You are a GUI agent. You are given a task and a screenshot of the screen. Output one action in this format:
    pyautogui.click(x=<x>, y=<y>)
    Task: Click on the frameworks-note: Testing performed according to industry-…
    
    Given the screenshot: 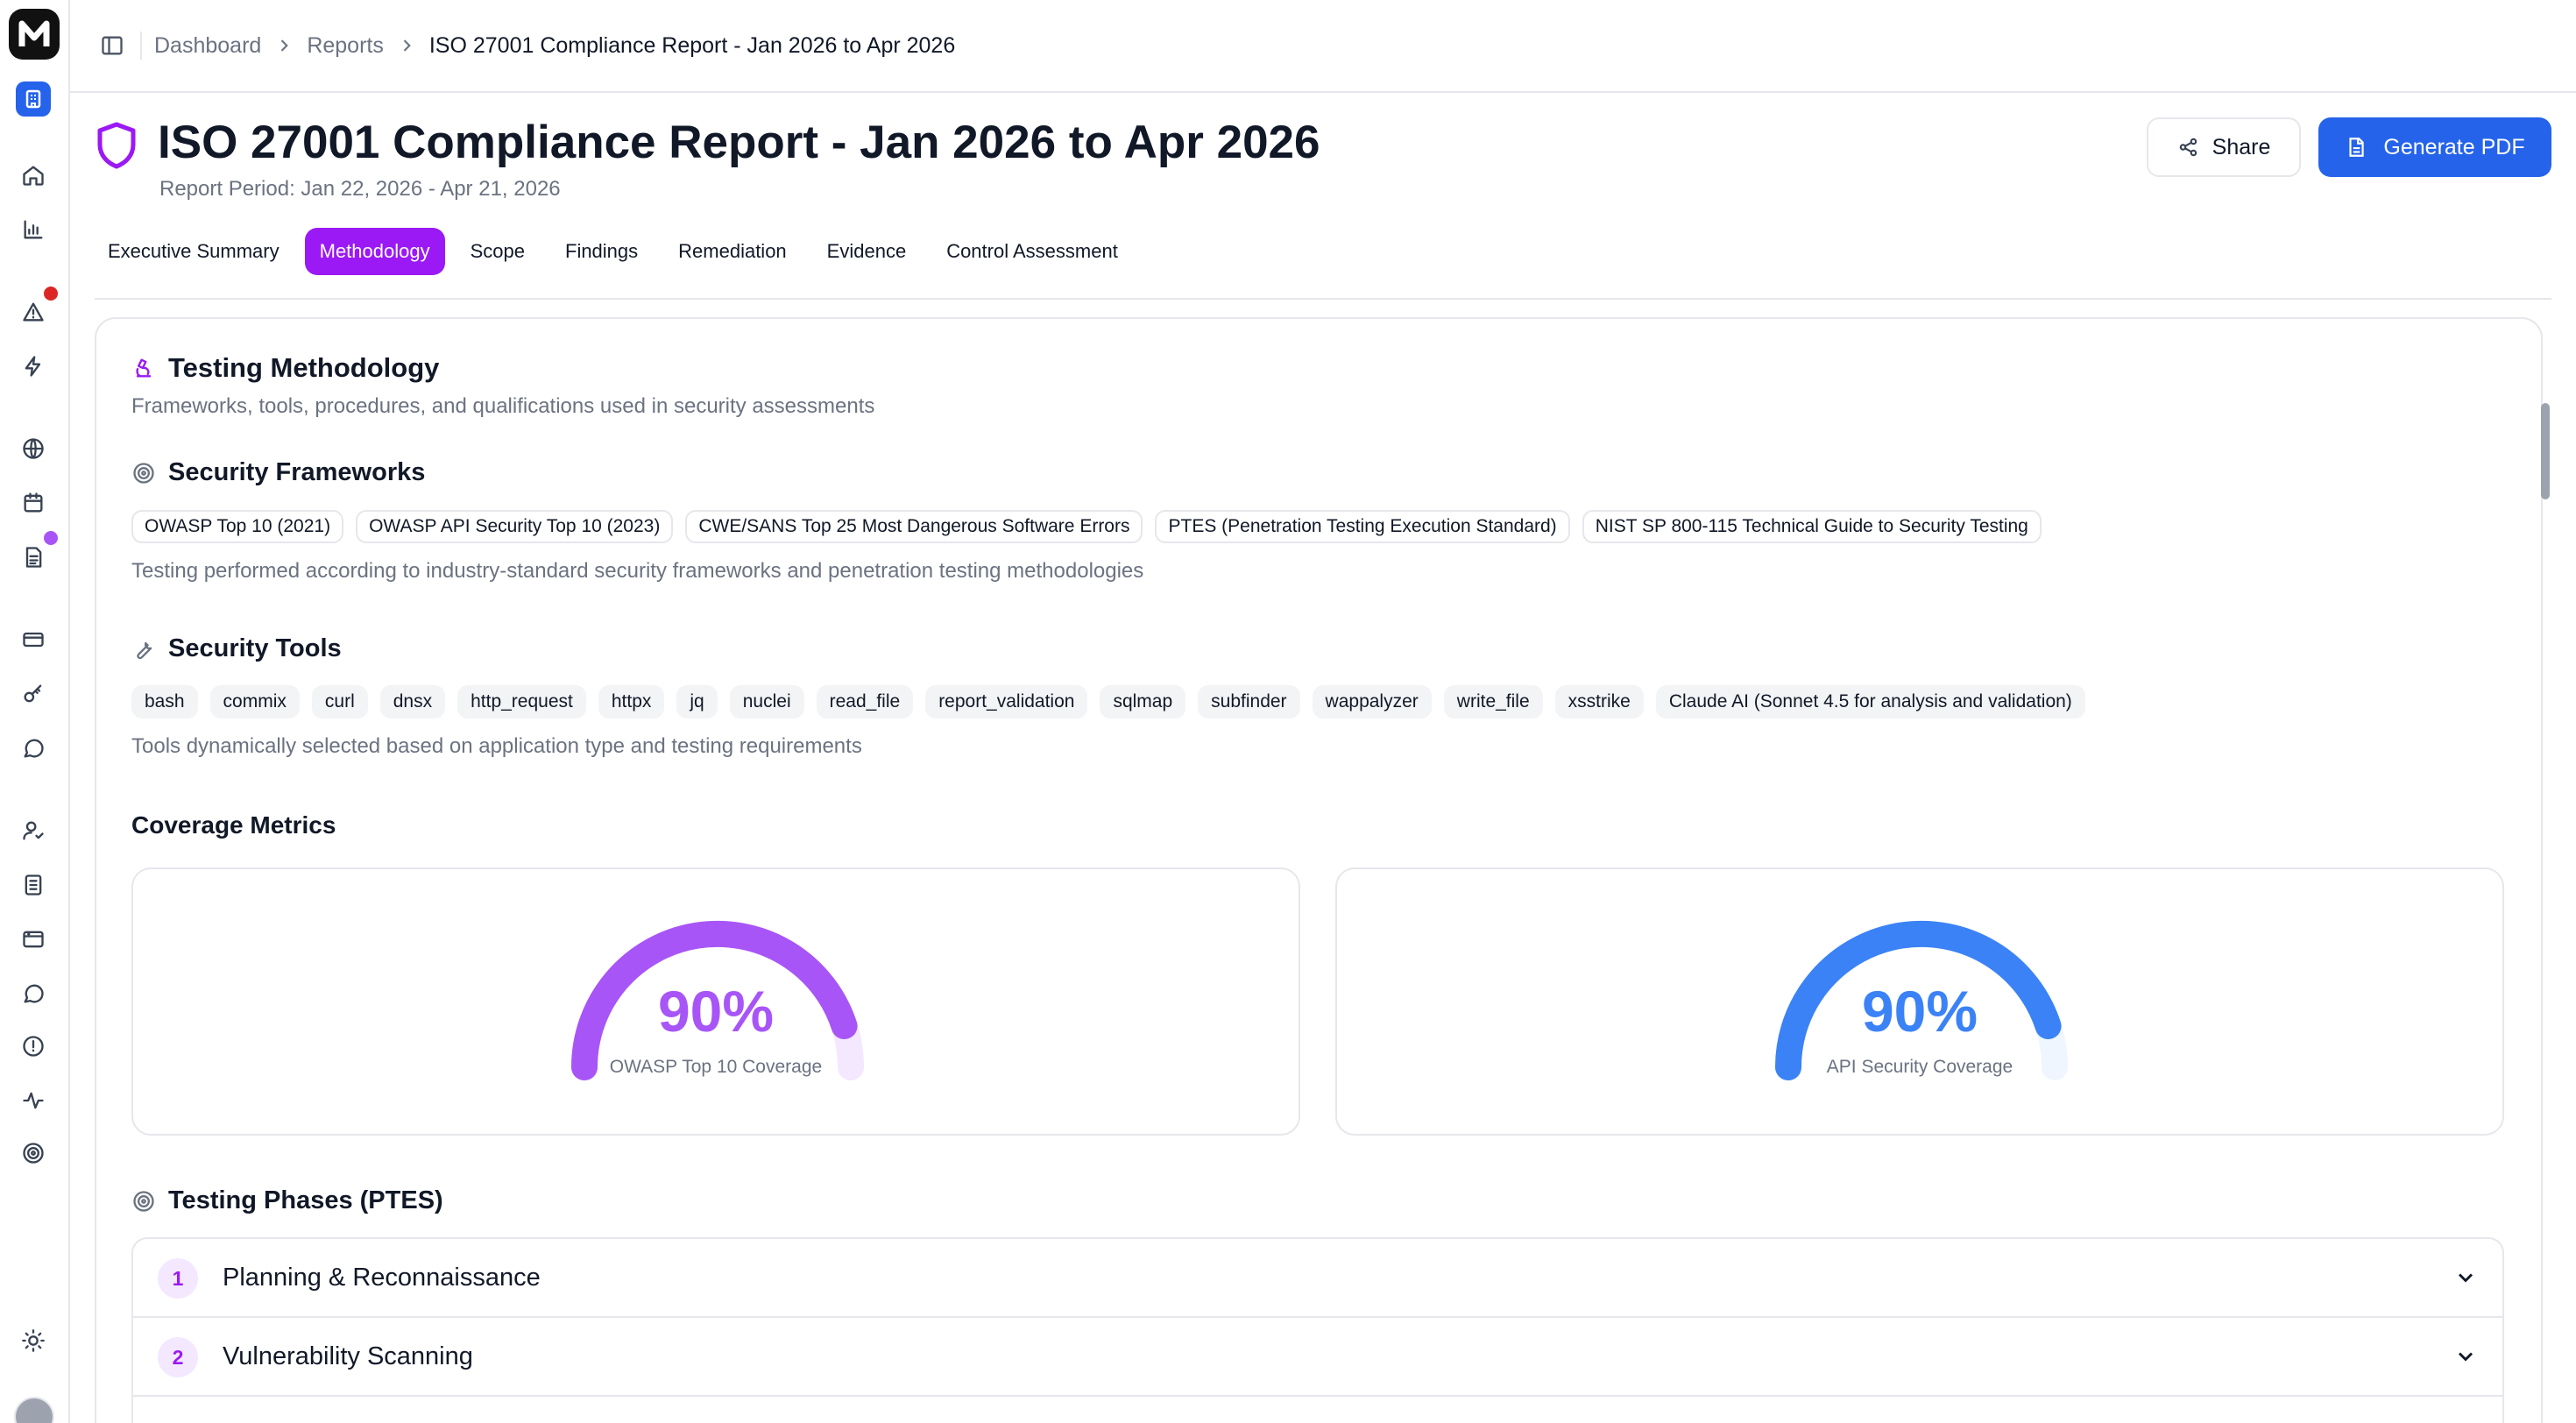 What is the action you would take?
    pyautogui.click(x=637, y=571)
    